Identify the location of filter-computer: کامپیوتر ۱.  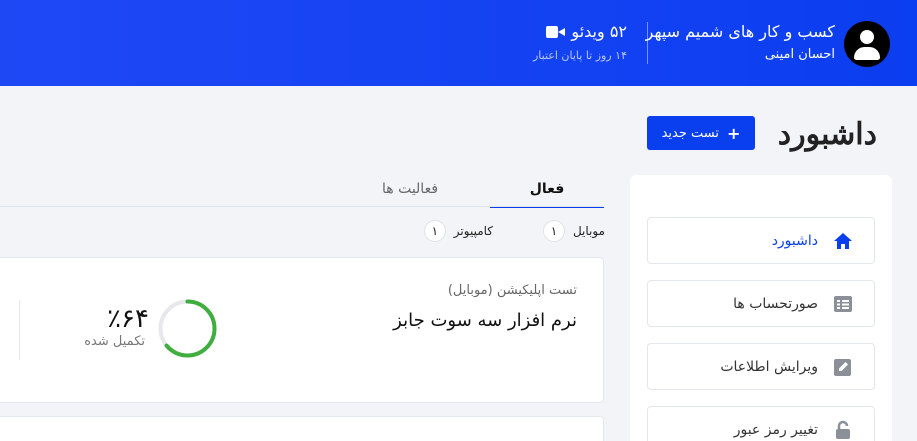
(458, 231).